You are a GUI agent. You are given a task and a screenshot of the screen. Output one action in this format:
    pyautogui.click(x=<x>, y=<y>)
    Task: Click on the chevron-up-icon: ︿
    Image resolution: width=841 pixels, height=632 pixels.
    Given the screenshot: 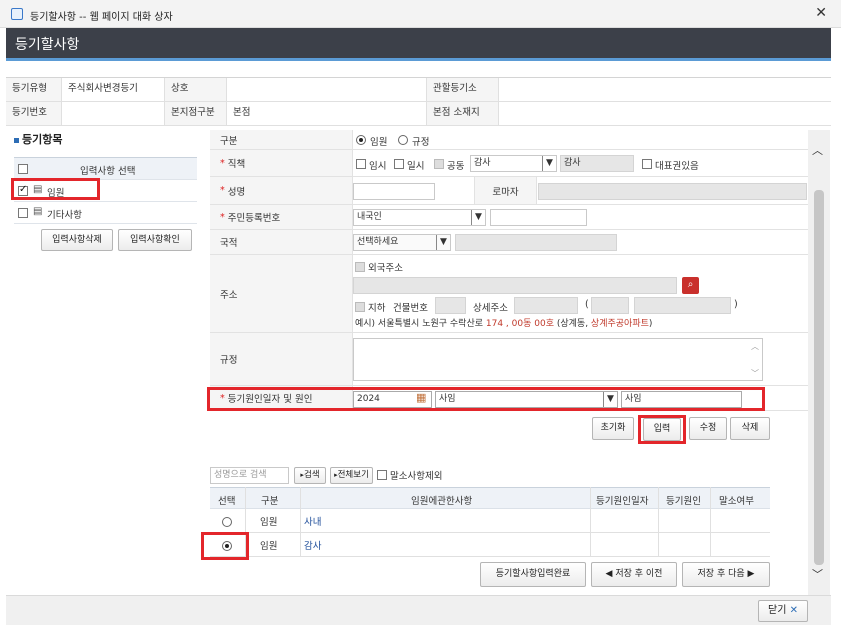 What is the action you would take?
    pyautogui.click(x=755, y=346)
    